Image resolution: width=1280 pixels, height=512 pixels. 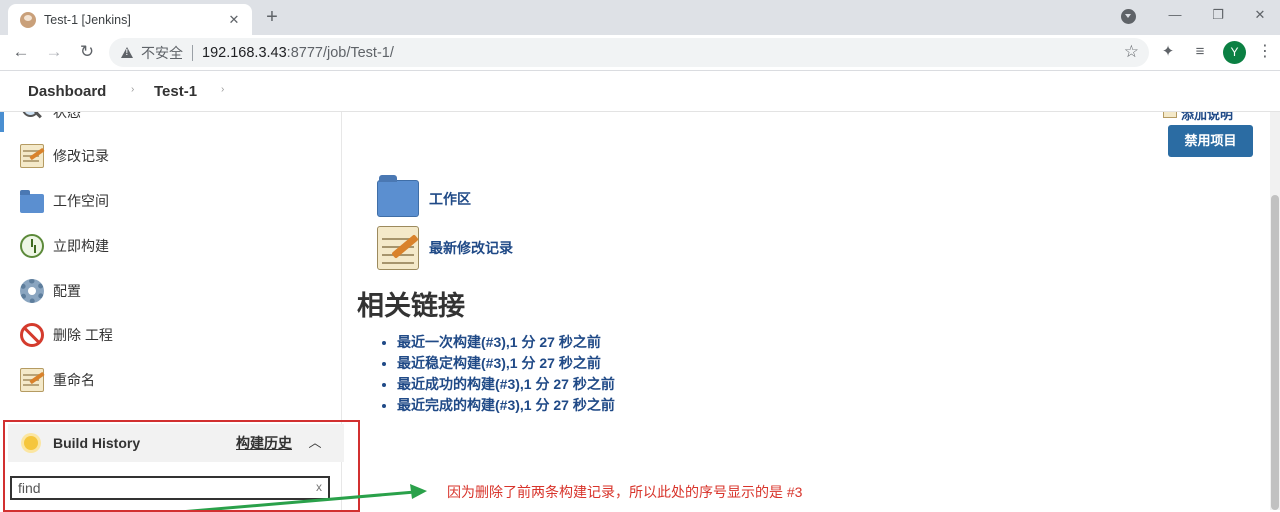 I want to click on new-tab-button: +, so click(x=272, y=17).